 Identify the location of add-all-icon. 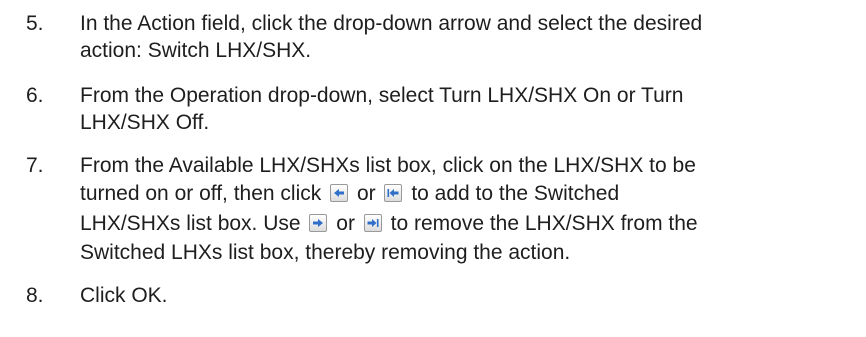
(393, 193).